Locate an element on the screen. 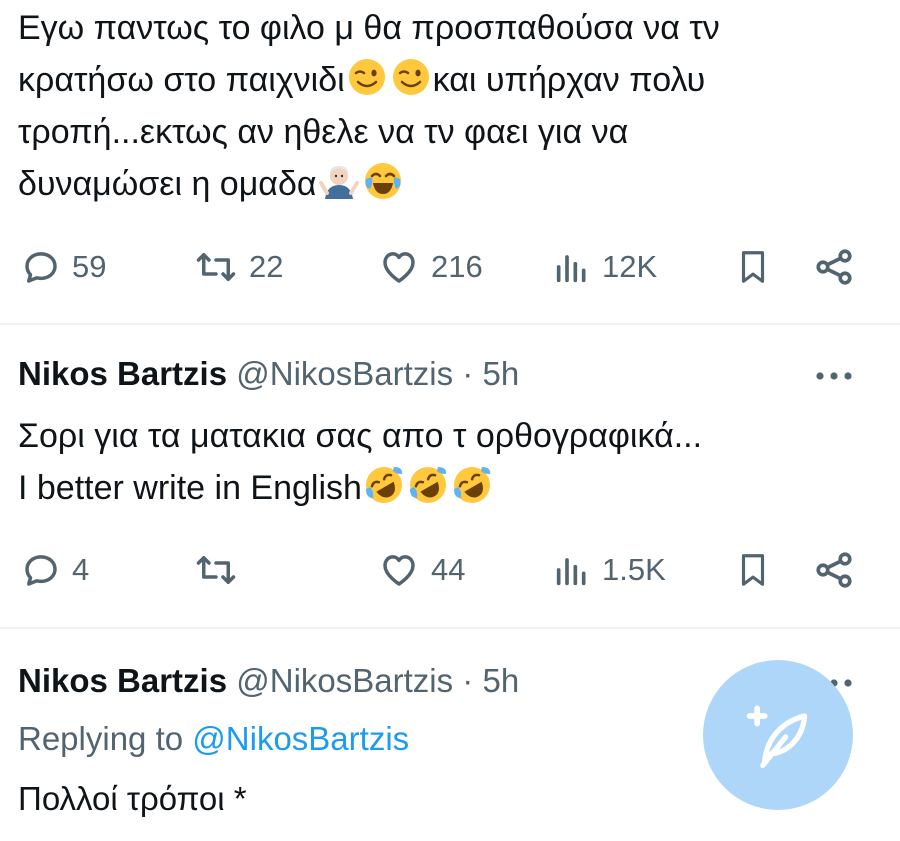  like-count: 44 is located at coordinates (448, 569).